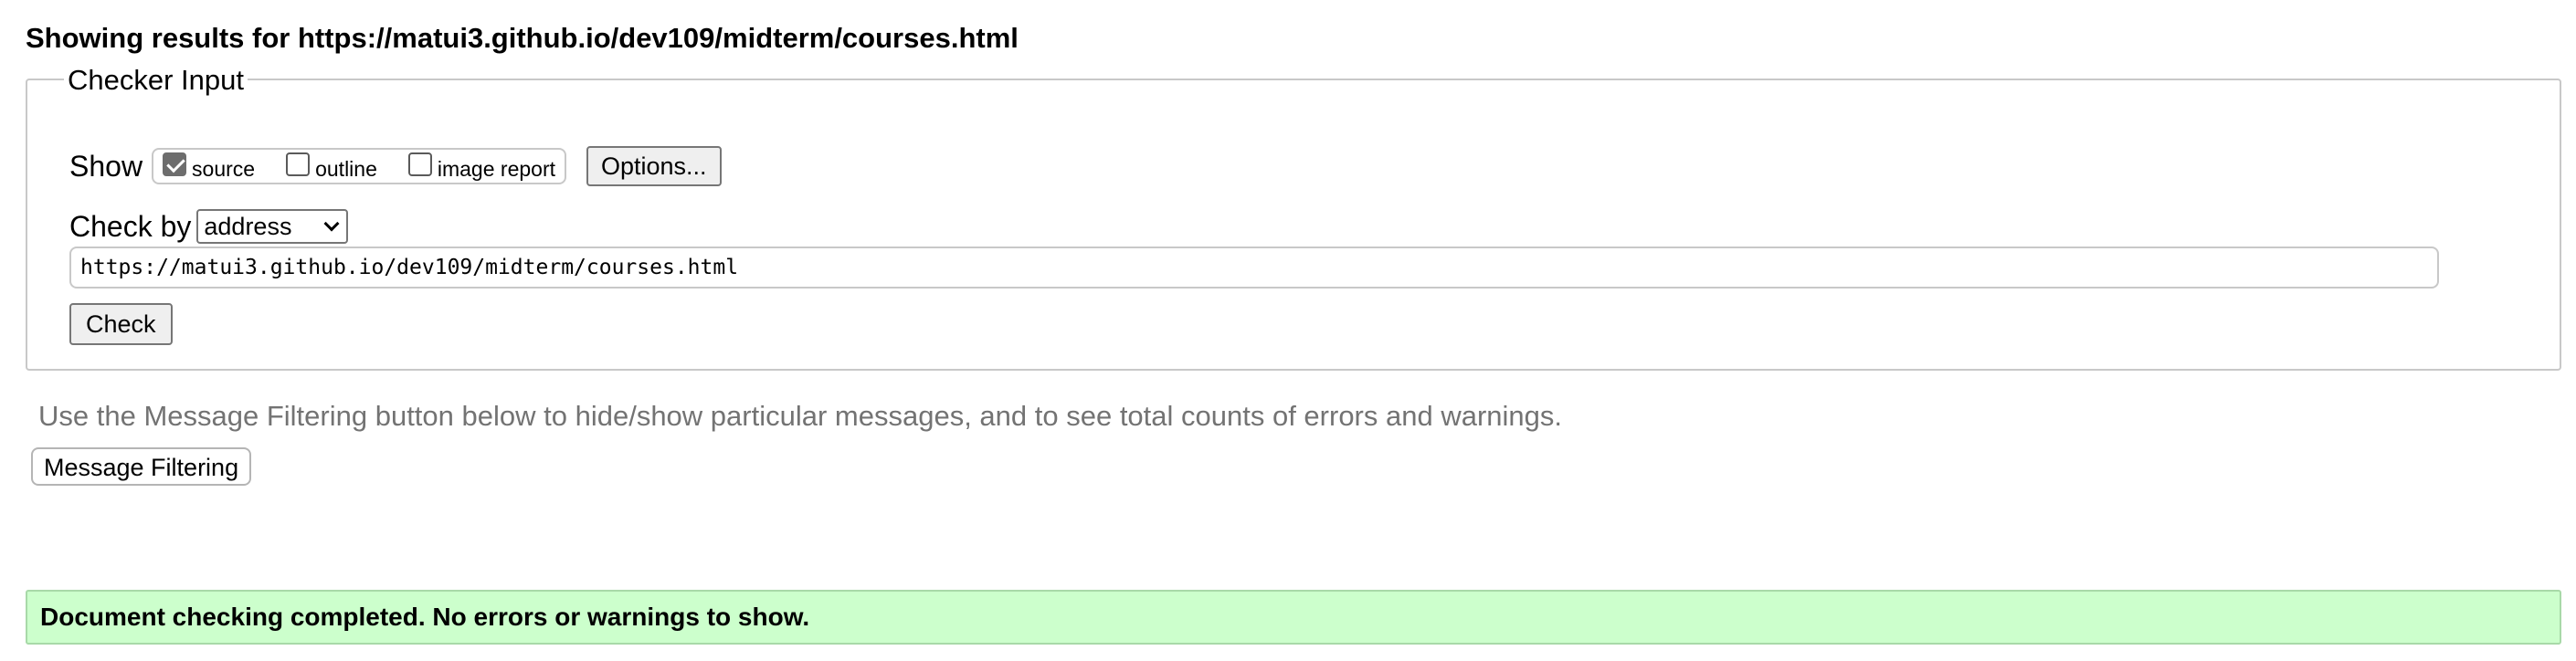  I want to click on show-label: Show, so click(106, 166).